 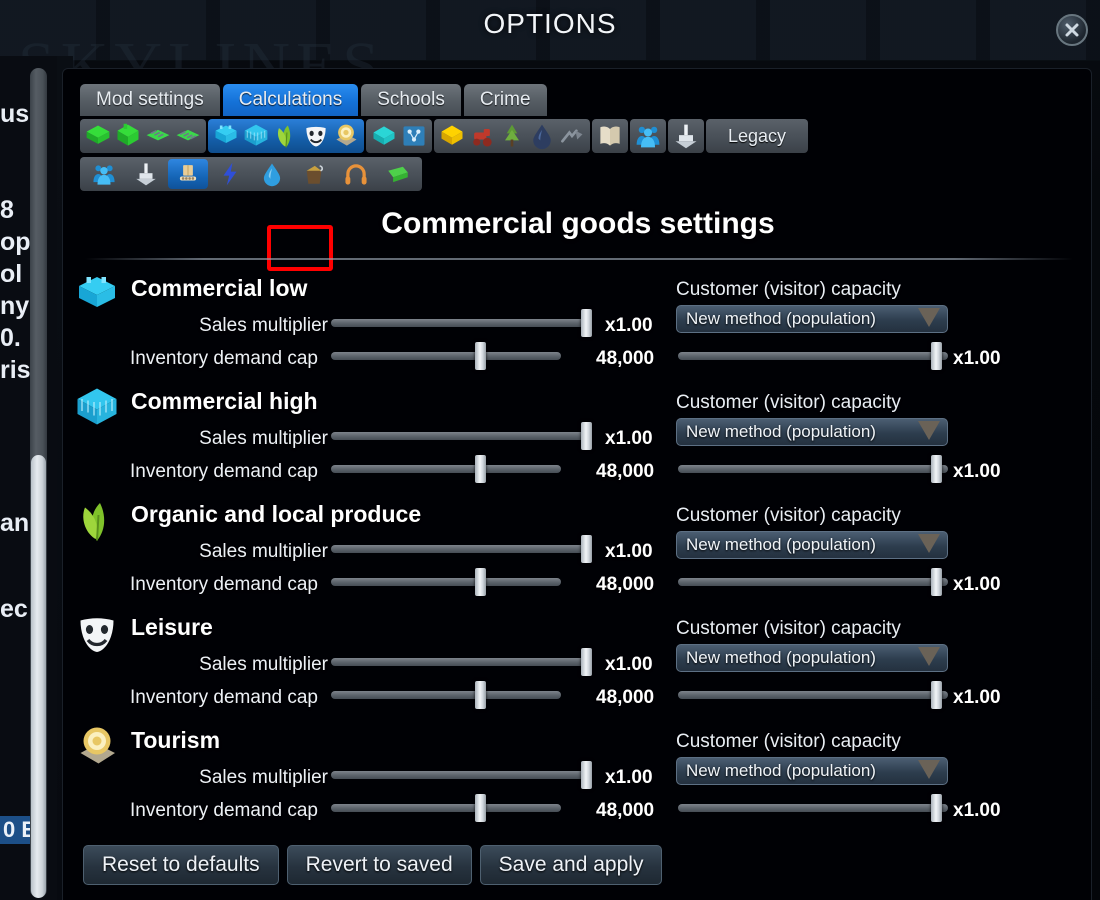 What do you see at coordinates (356, 174) in the screenshot?
I see `entertainment-icon` at bounding box center [356, 174].